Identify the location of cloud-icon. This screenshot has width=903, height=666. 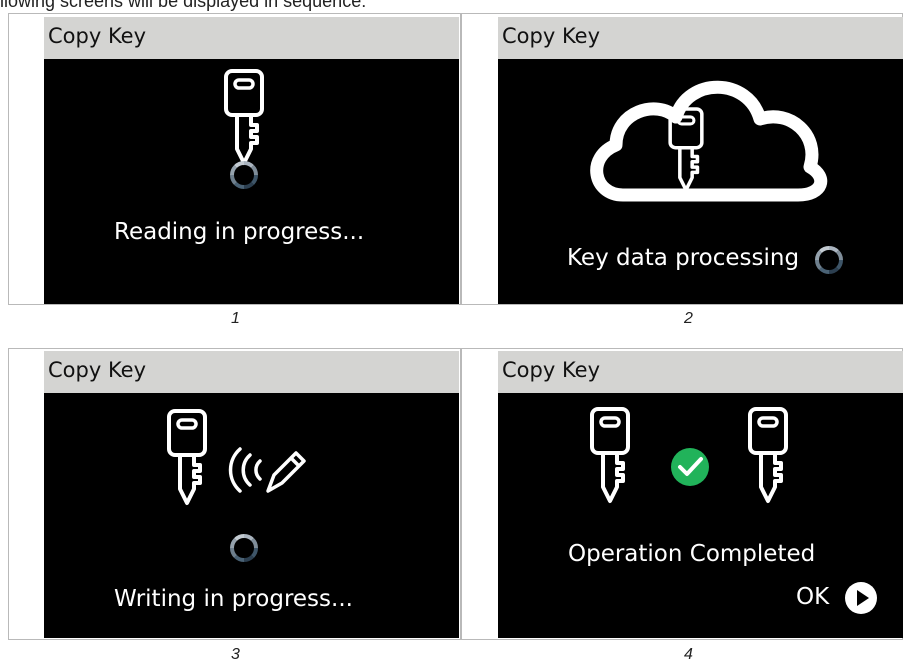
(709, 141).